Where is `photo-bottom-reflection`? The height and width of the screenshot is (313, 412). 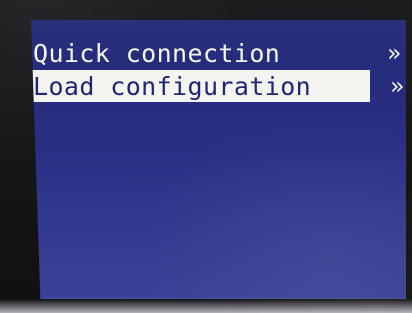
photo-bottom-reflection is located at coordinates (206, 306).